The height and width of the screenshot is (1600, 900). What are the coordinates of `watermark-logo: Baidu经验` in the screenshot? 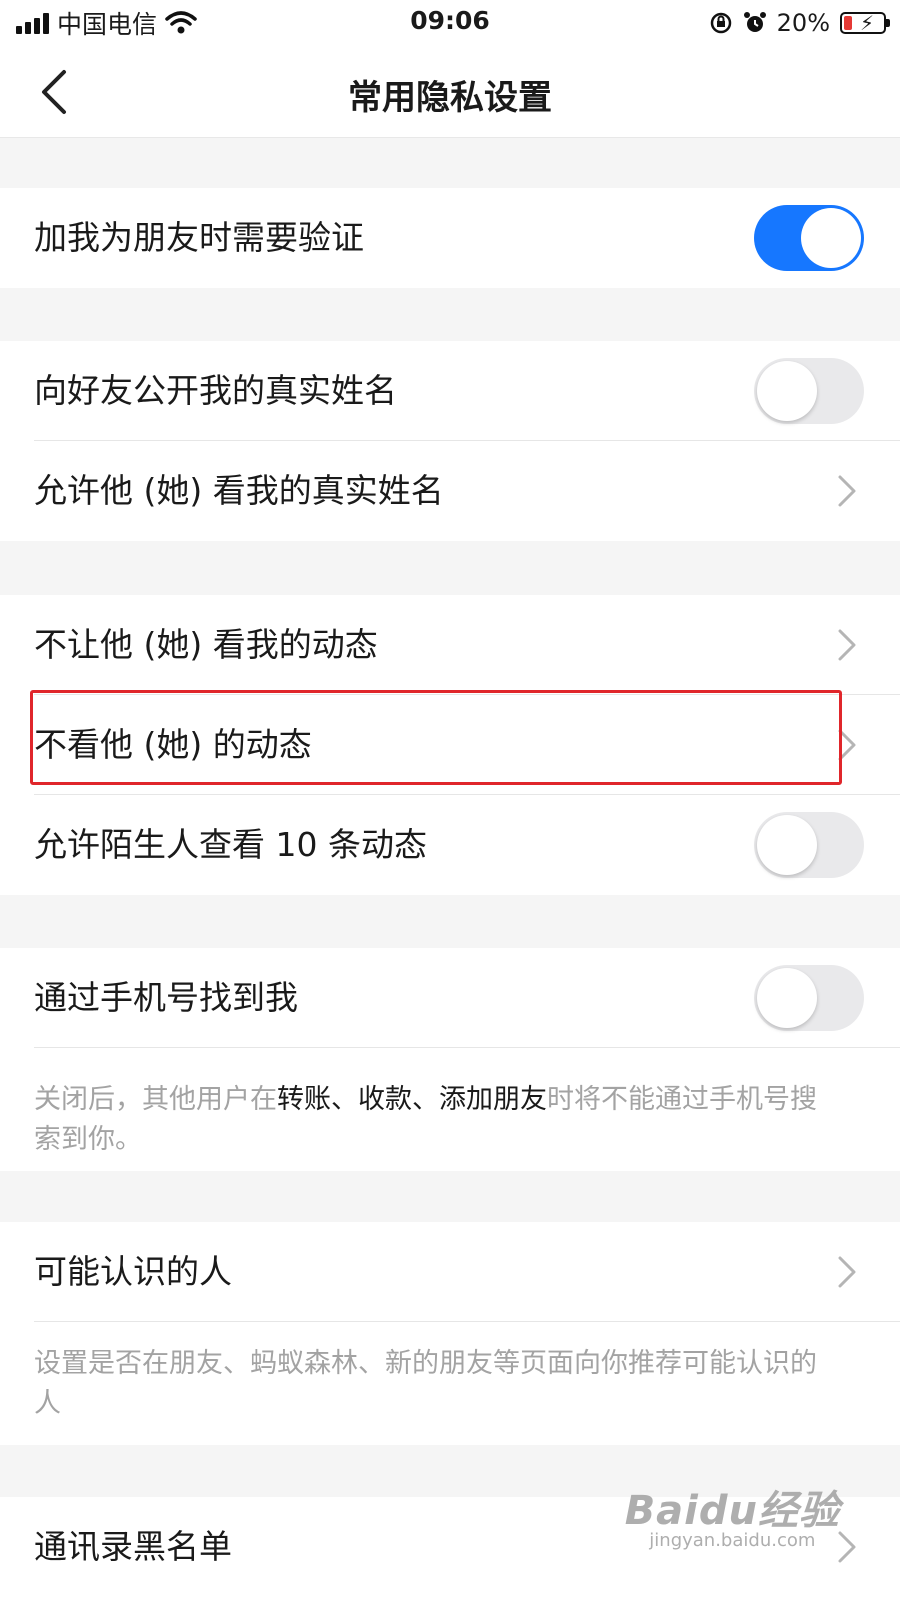 It's located at (732, 1511).